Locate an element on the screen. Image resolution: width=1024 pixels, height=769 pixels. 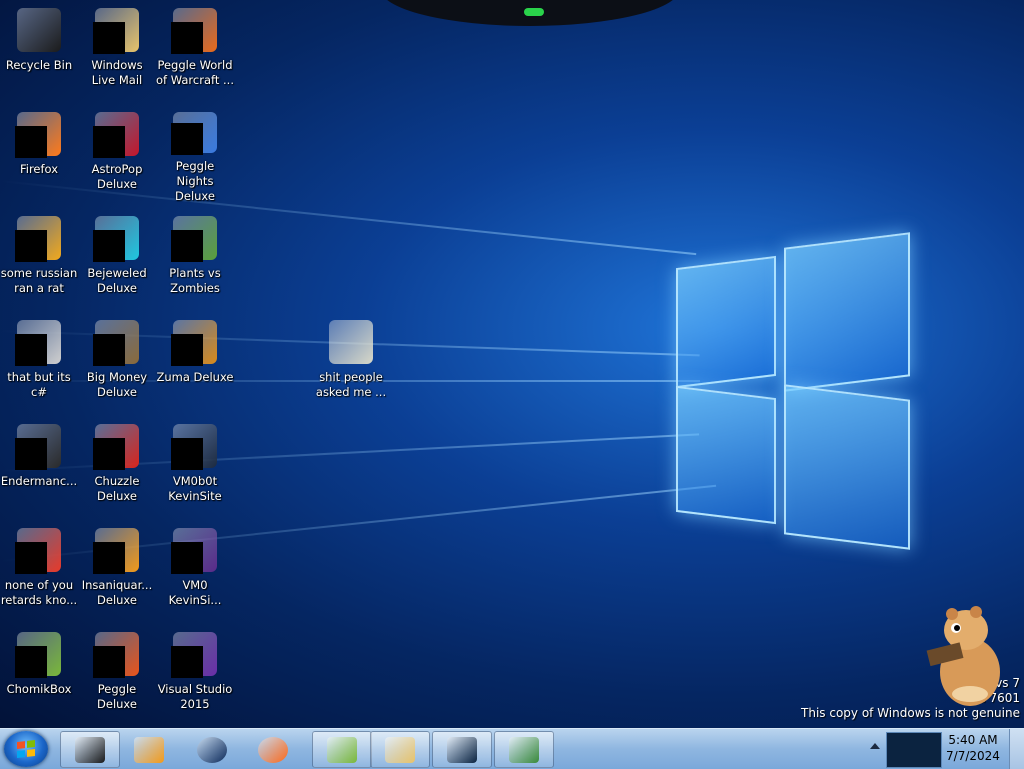
some-russian-ran-a-rat-icon is located at coordinates (39, 238).